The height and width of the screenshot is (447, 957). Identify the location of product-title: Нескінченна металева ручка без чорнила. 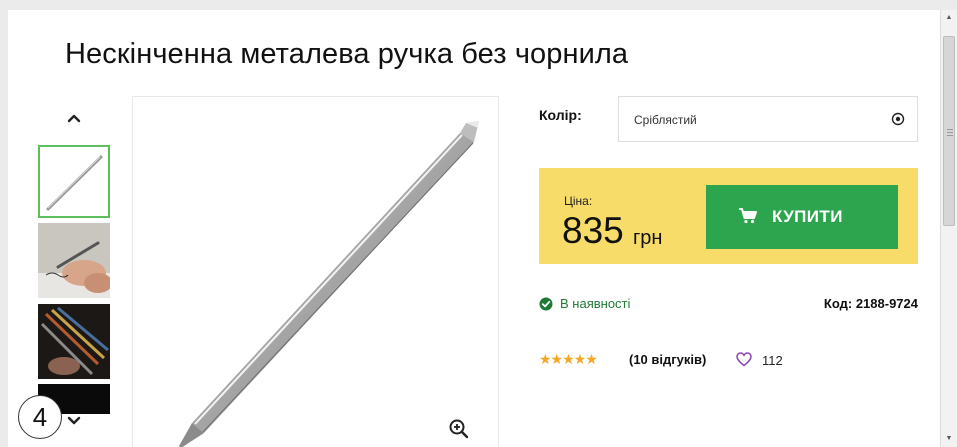
(347, 54).